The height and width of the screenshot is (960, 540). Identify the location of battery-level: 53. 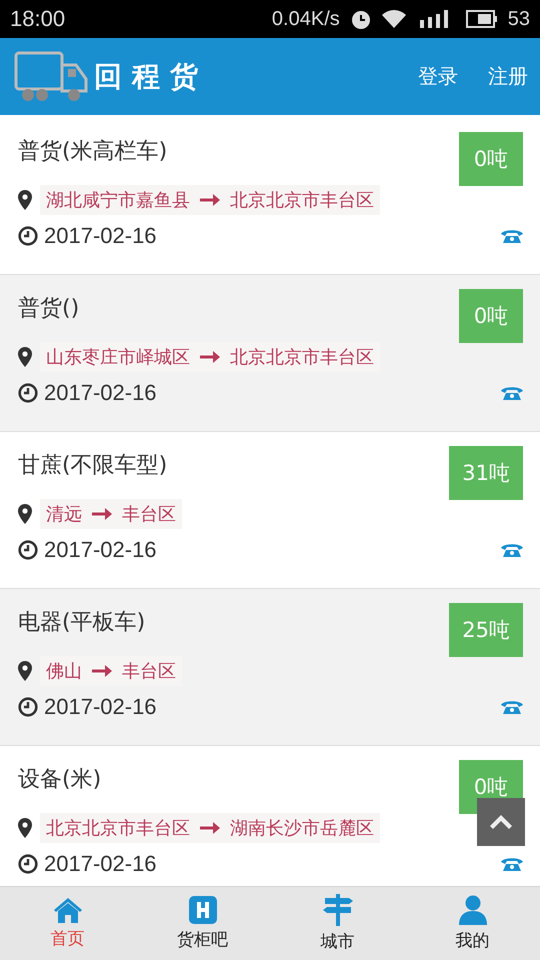
(519, 19).